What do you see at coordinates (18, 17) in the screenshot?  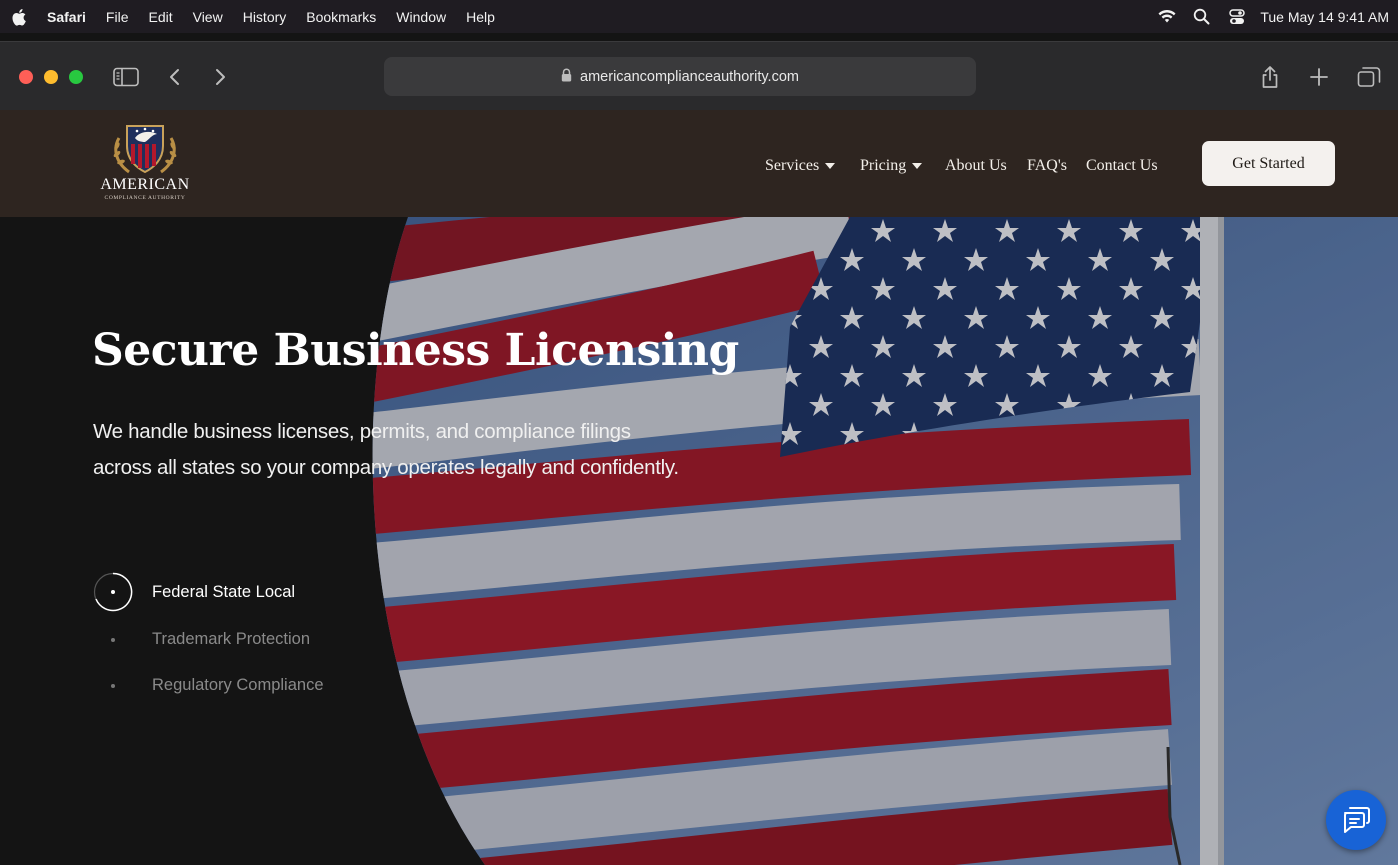 I see `apple-icon` at bounding box center [18, 17].